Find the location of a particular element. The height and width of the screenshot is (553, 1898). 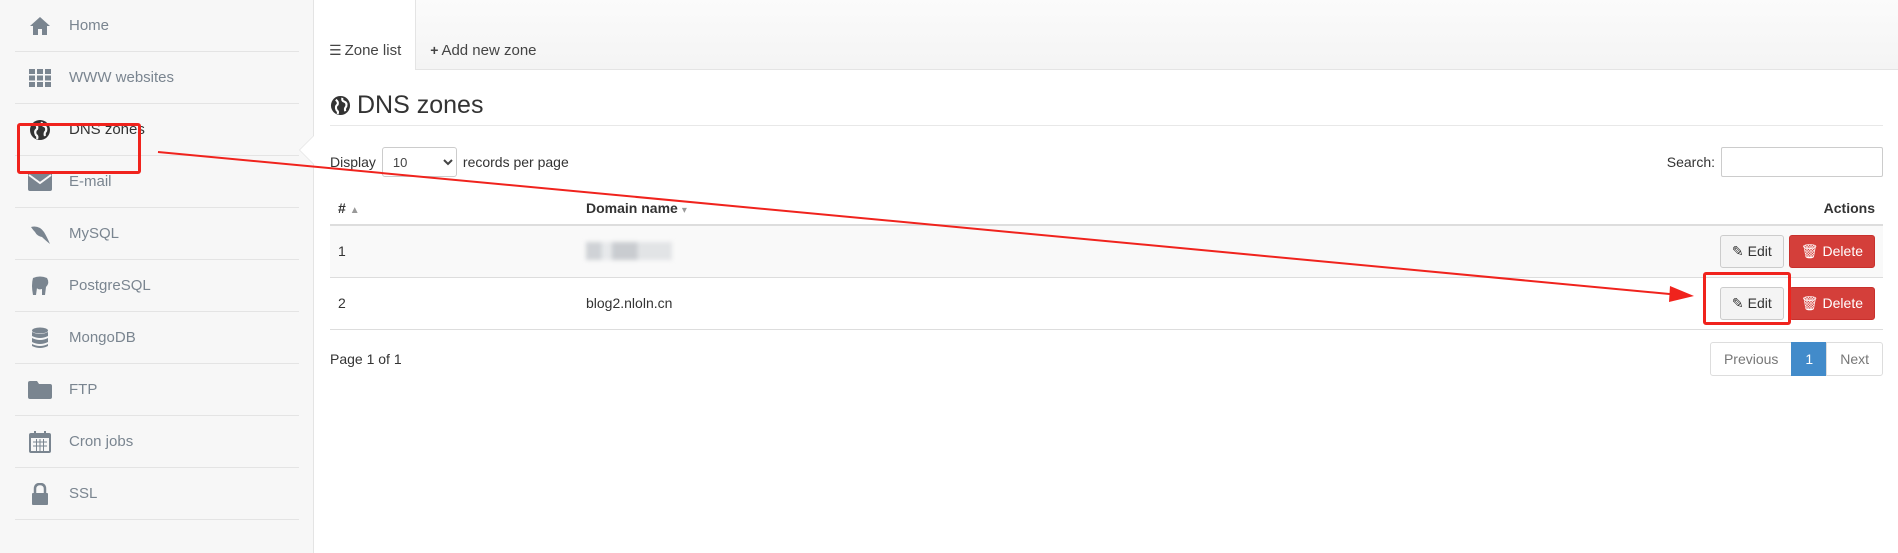

search-control: Search: is located at coordinates (1775, 162).